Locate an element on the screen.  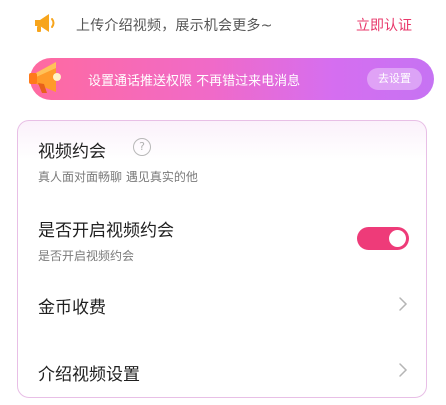
intro-video-title: 介绍视频设置 is located at coordinates (89, 375).